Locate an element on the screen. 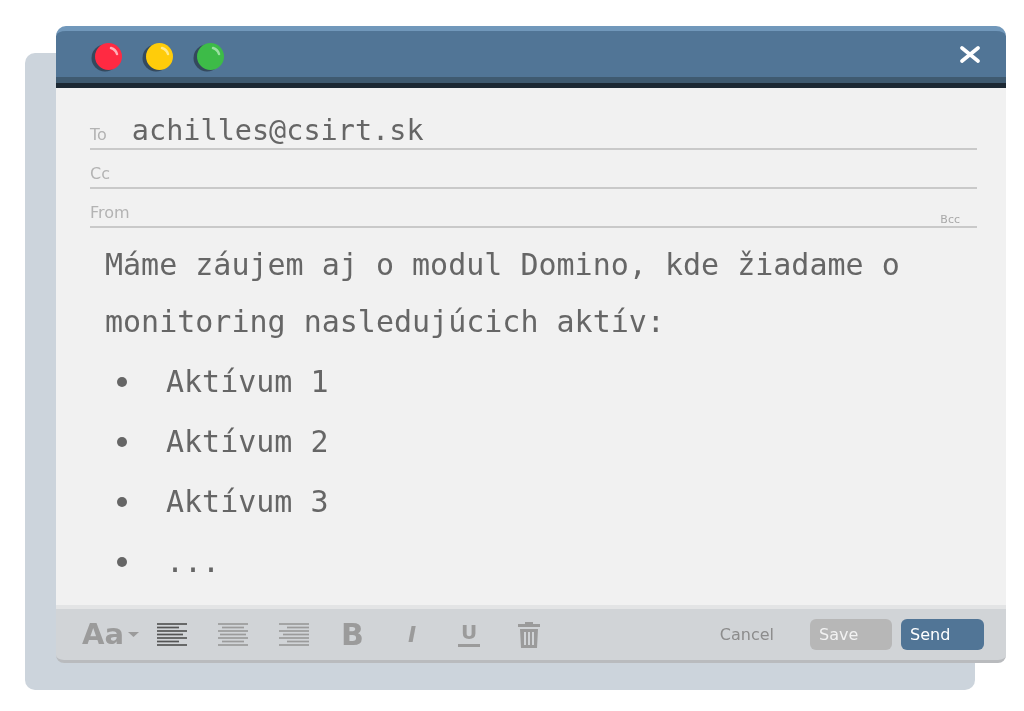  field-label: Cc is located at coordinates (100, 175).